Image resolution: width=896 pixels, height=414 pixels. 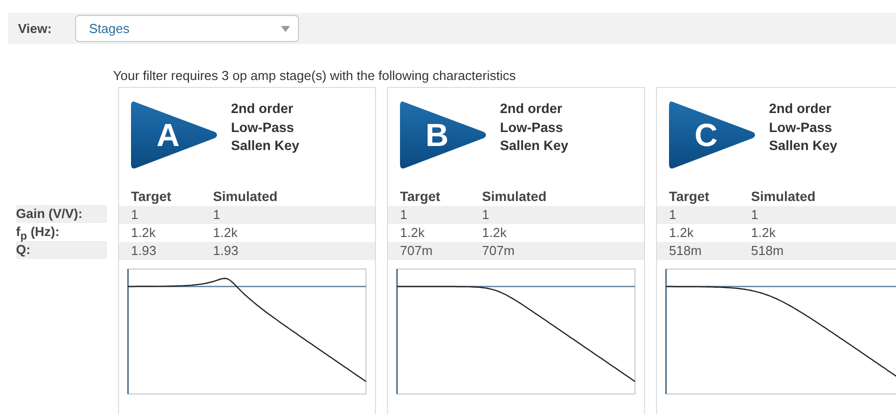 What do you see at coordinates (35, 28) in the screenshot?
I see `view-label: View:` at bounding box center [35, 28].